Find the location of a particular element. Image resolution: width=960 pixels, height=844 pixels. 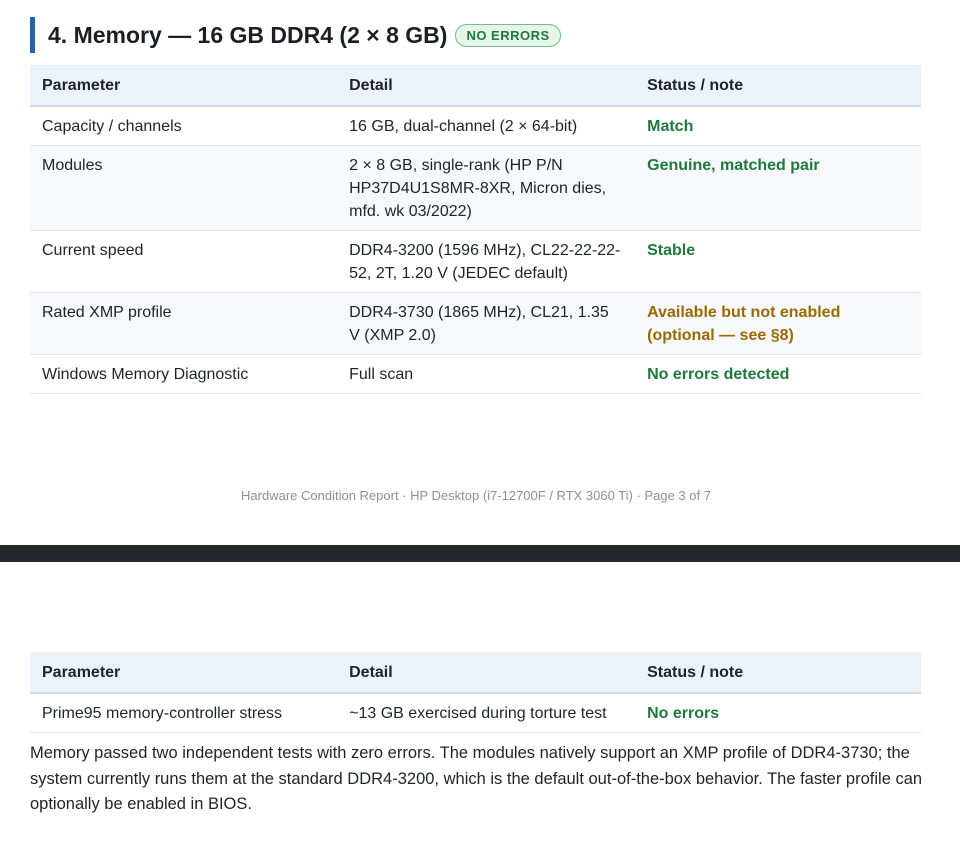

detail-cell: 16 GB, dual-channel (2 × 64-bit) is located at coordinates (486, 126).